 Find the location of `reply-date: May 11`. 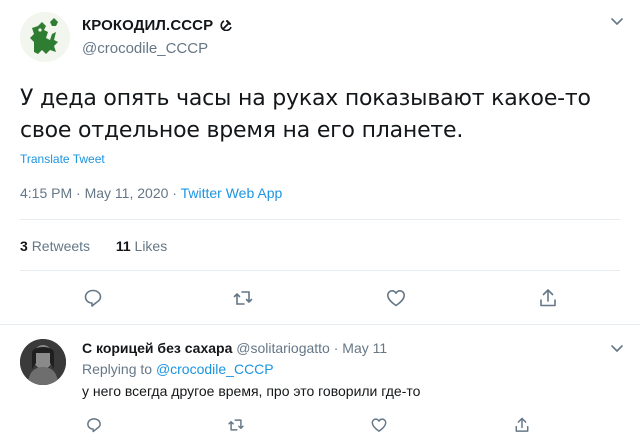

reply-date: May 11 is located at coordinates (364, 348).